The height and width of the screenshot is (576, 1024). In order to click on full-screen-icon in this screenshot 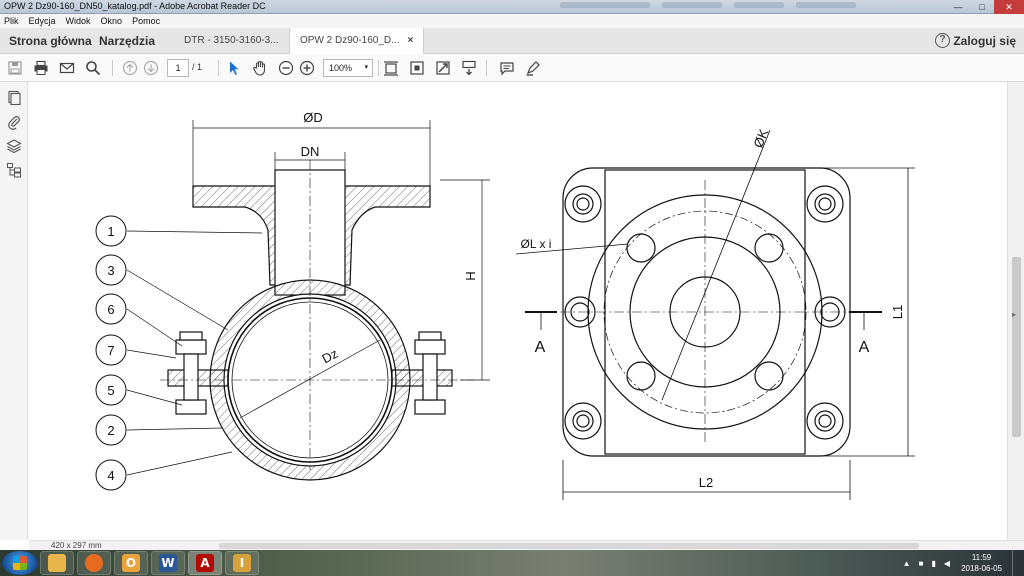, I will do `click(417, 68)`.